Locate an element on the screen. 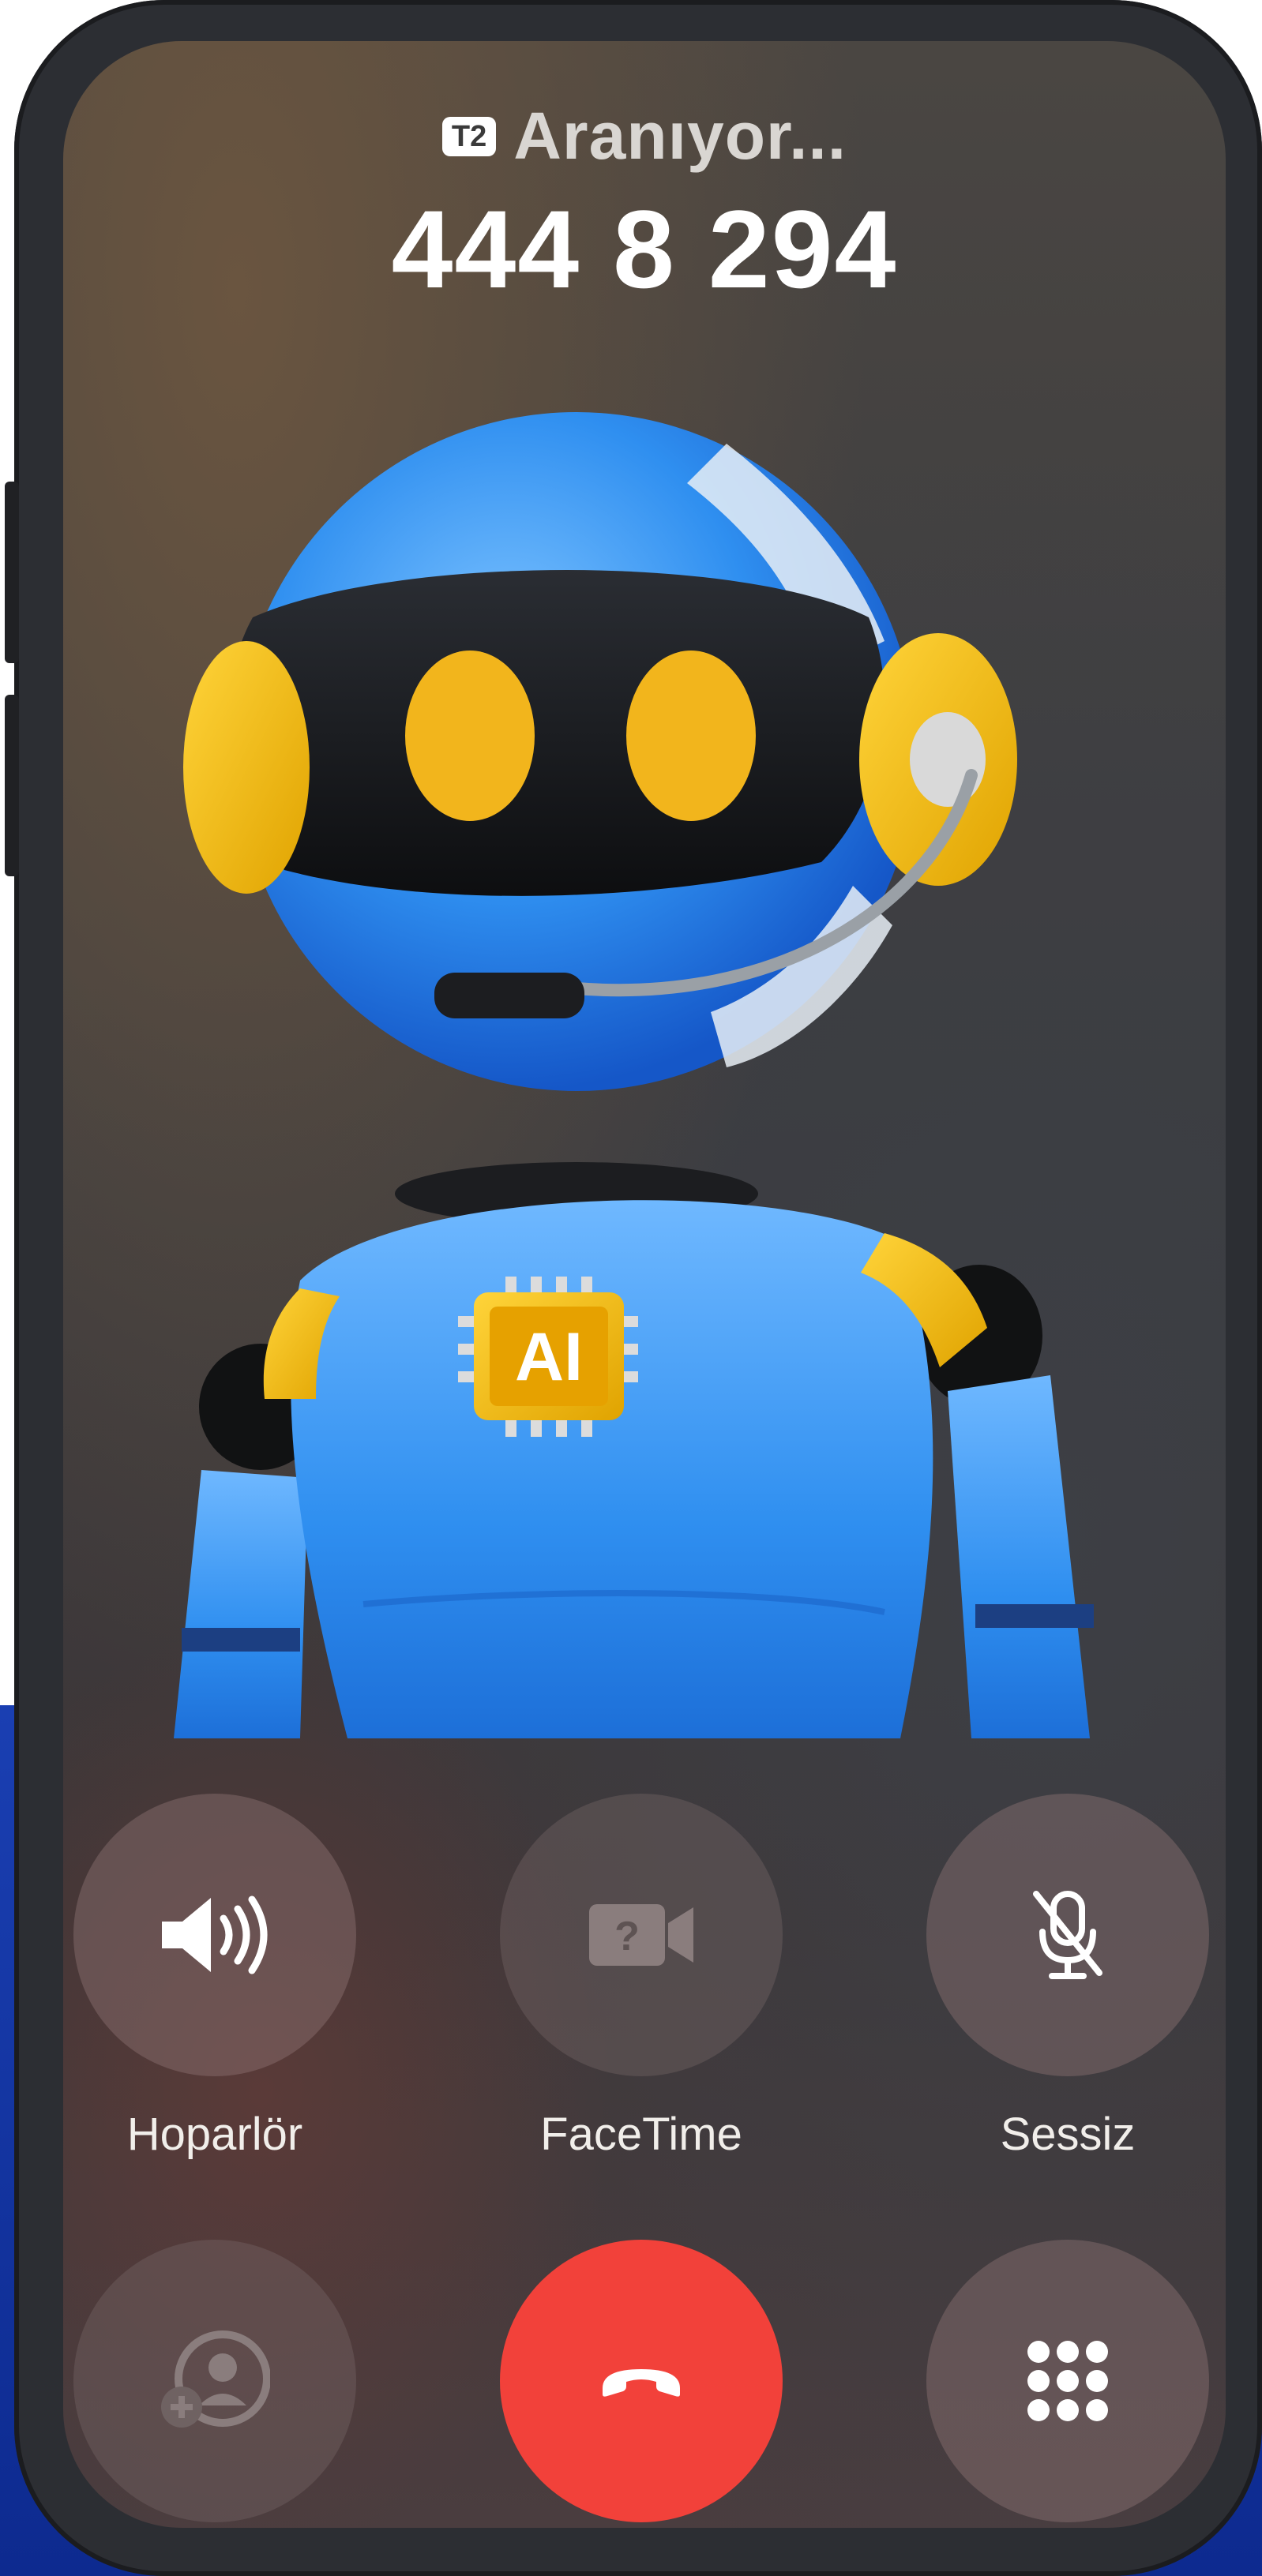  robot-eye-right is located at coordinates (691, 736).